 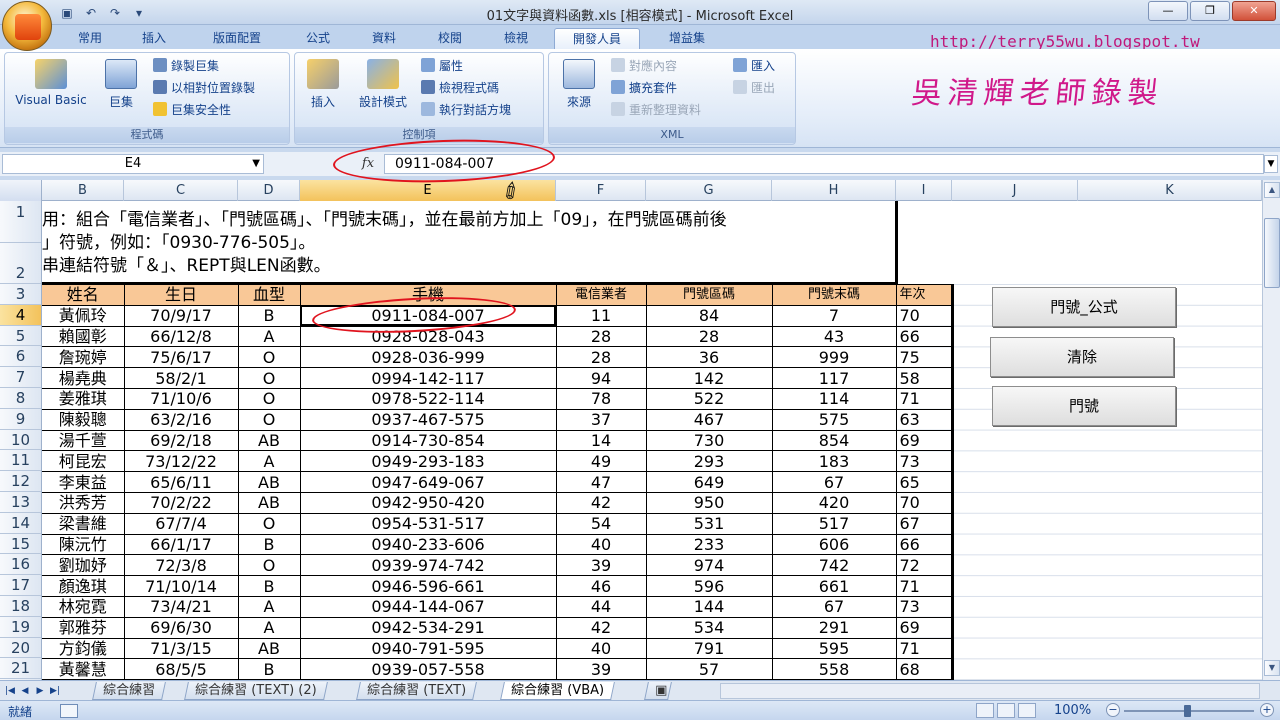 What do you see at coordinates (83, 648) in the screenshot?
I see `table-cell: 方鈞儀` at bounding box center [83, 648].